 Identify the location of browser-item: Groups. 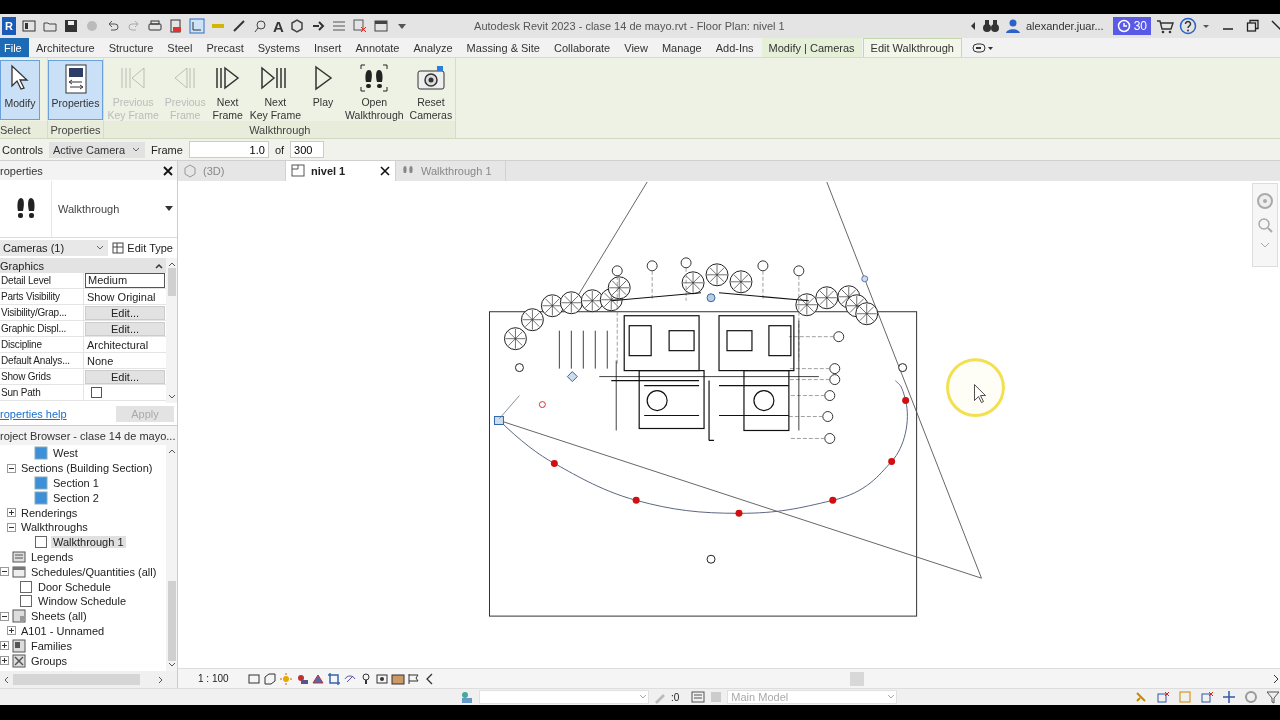
(49, 660).